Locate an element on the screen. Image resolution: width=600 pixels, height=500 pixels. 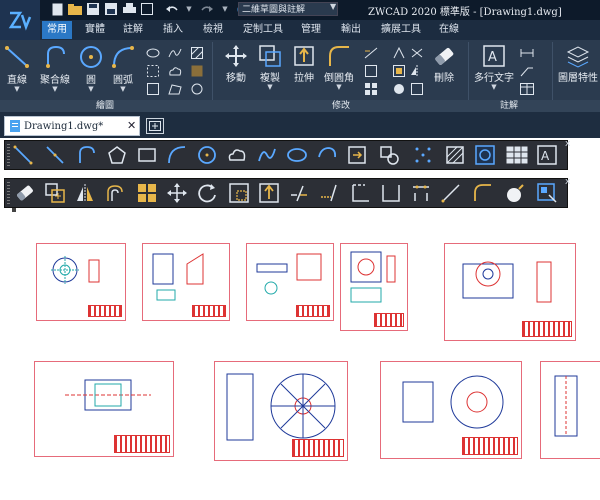
copy-button: 複製 ▼ is located at coordinates (270, 67).